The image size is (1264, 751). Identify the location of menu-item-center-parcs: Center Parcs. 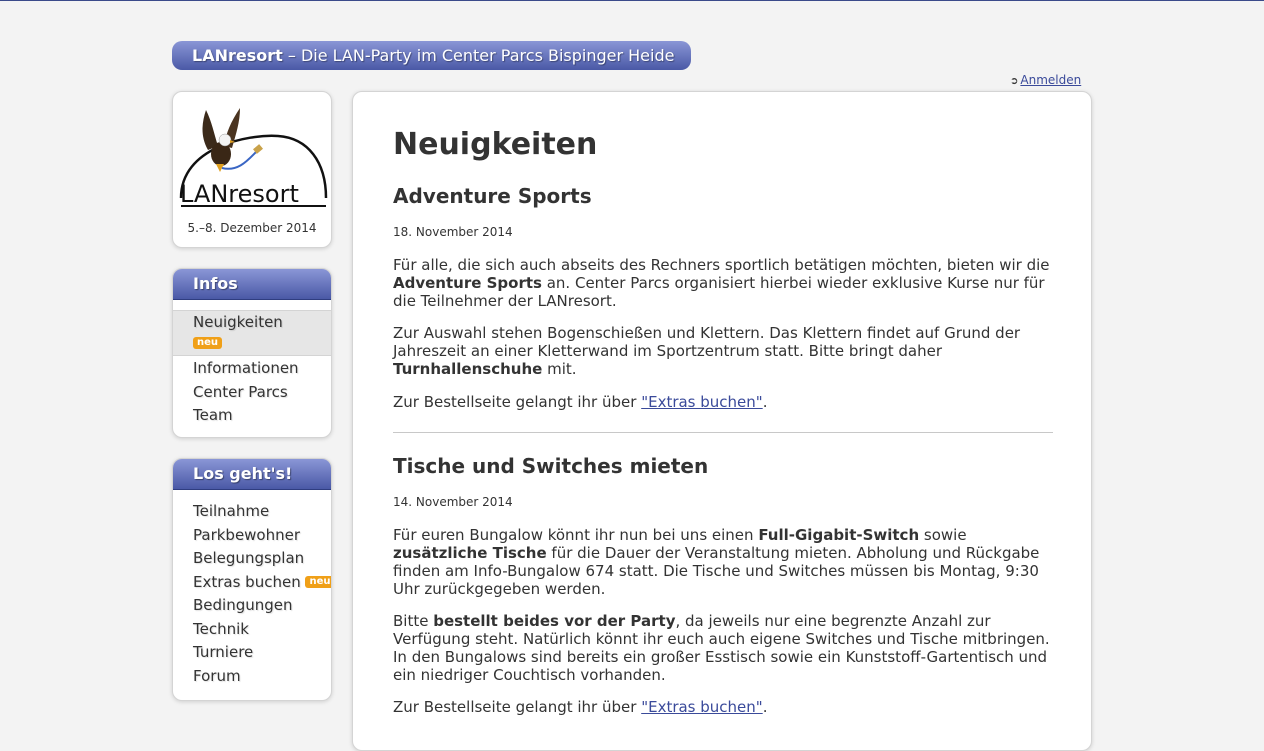
(252, 393).